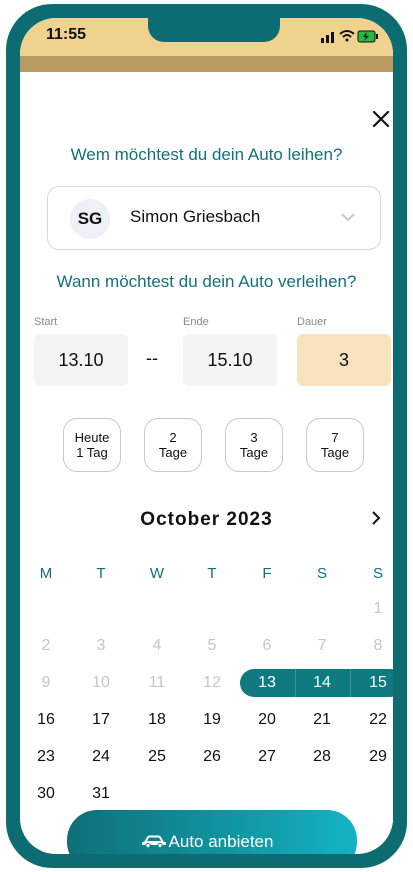 Image resolution: width=413 pixels, height=872 pixels. Describe the element at coordinates (101, 720) in the screenshot. I see `calendar-day: 17` at that location.